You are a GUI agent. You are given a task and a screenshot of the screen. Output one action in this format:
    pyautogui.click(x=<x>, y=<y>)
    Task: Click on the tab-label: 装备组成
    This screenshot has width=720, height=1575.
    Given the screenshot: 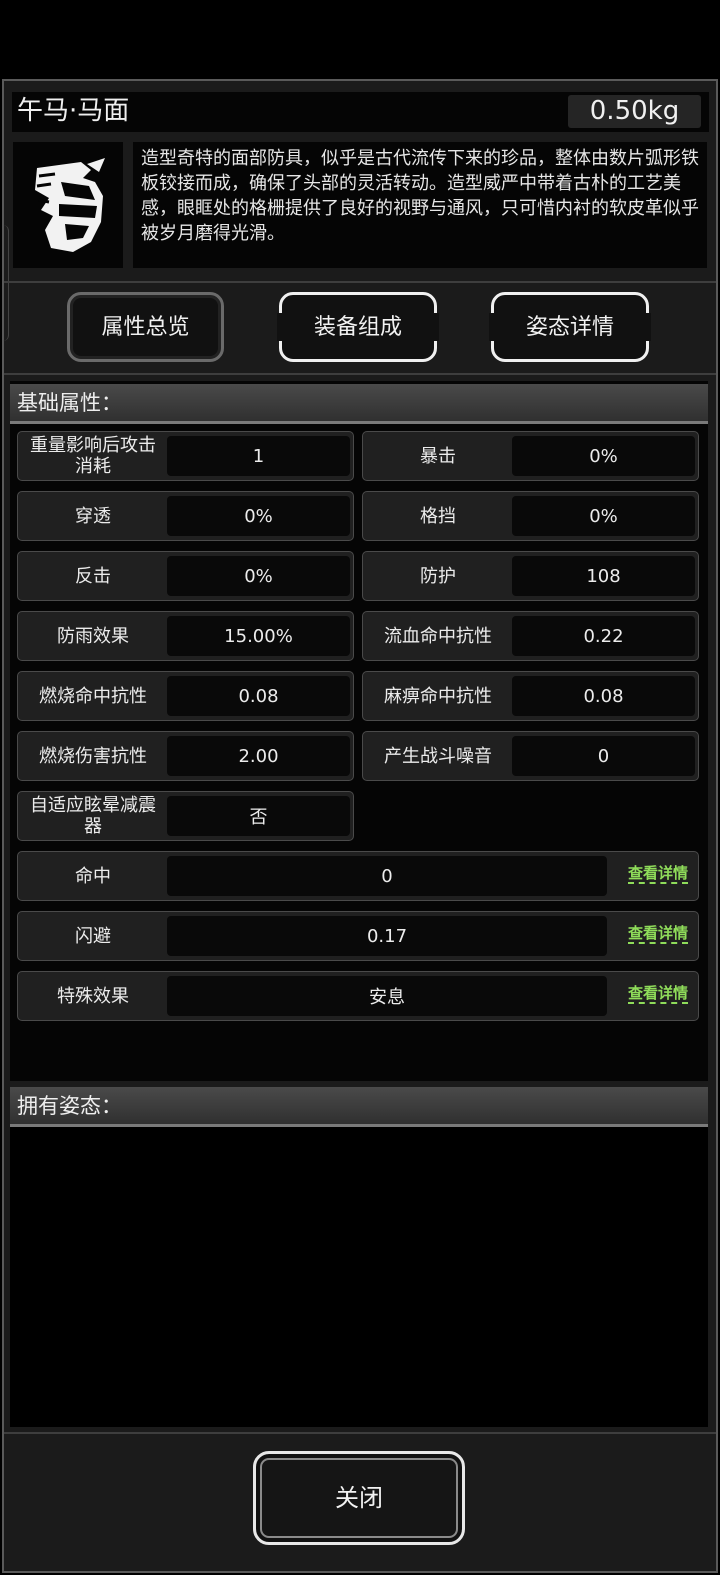 What is the action you would take?
    pyautogui.click(x=357, y=327)
    